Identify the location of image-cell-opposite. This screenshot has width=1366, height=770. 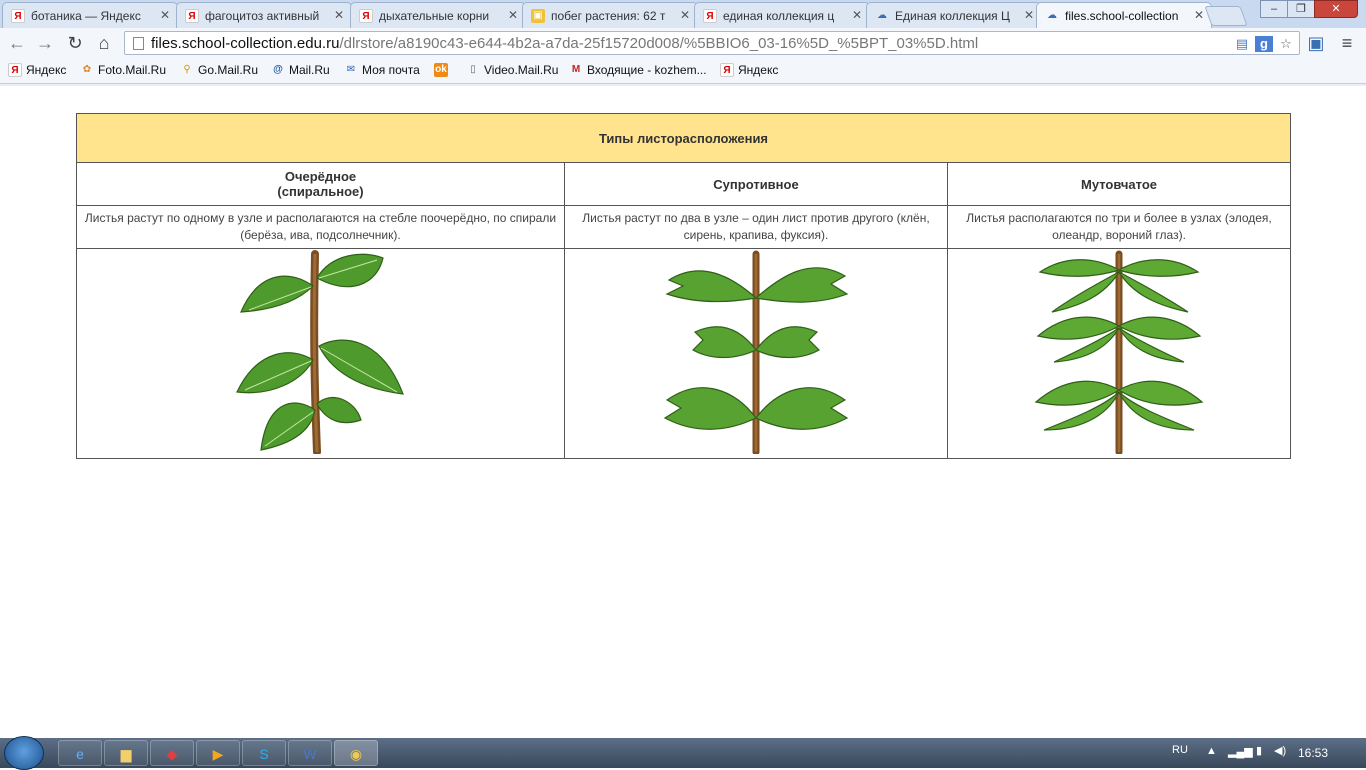
(756, 353).